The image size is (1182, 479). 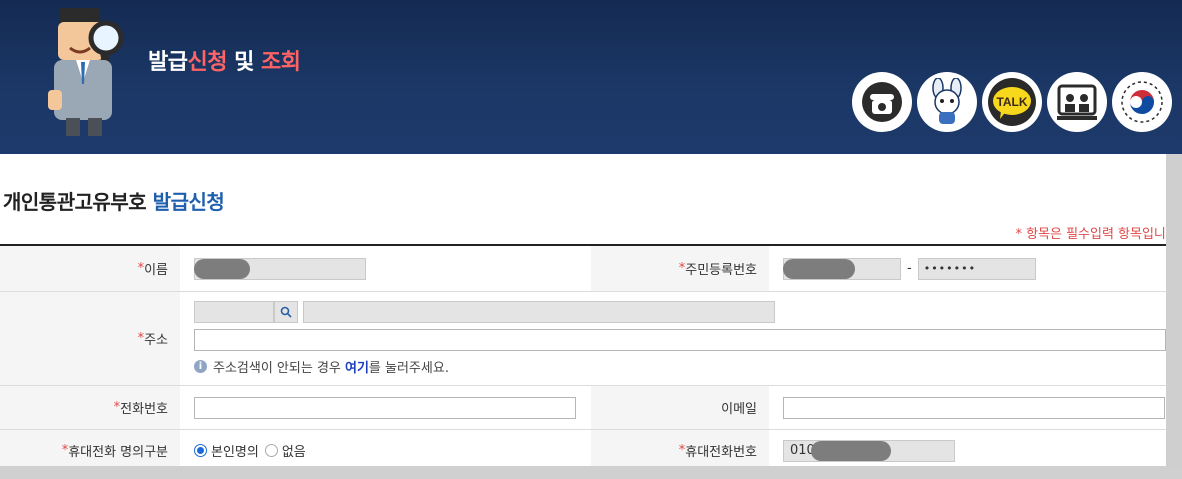 What do you see at coordinates (207, 62) in the screenshot?
I see `banner-title-part: 신청` at bounding box center [207, 62].